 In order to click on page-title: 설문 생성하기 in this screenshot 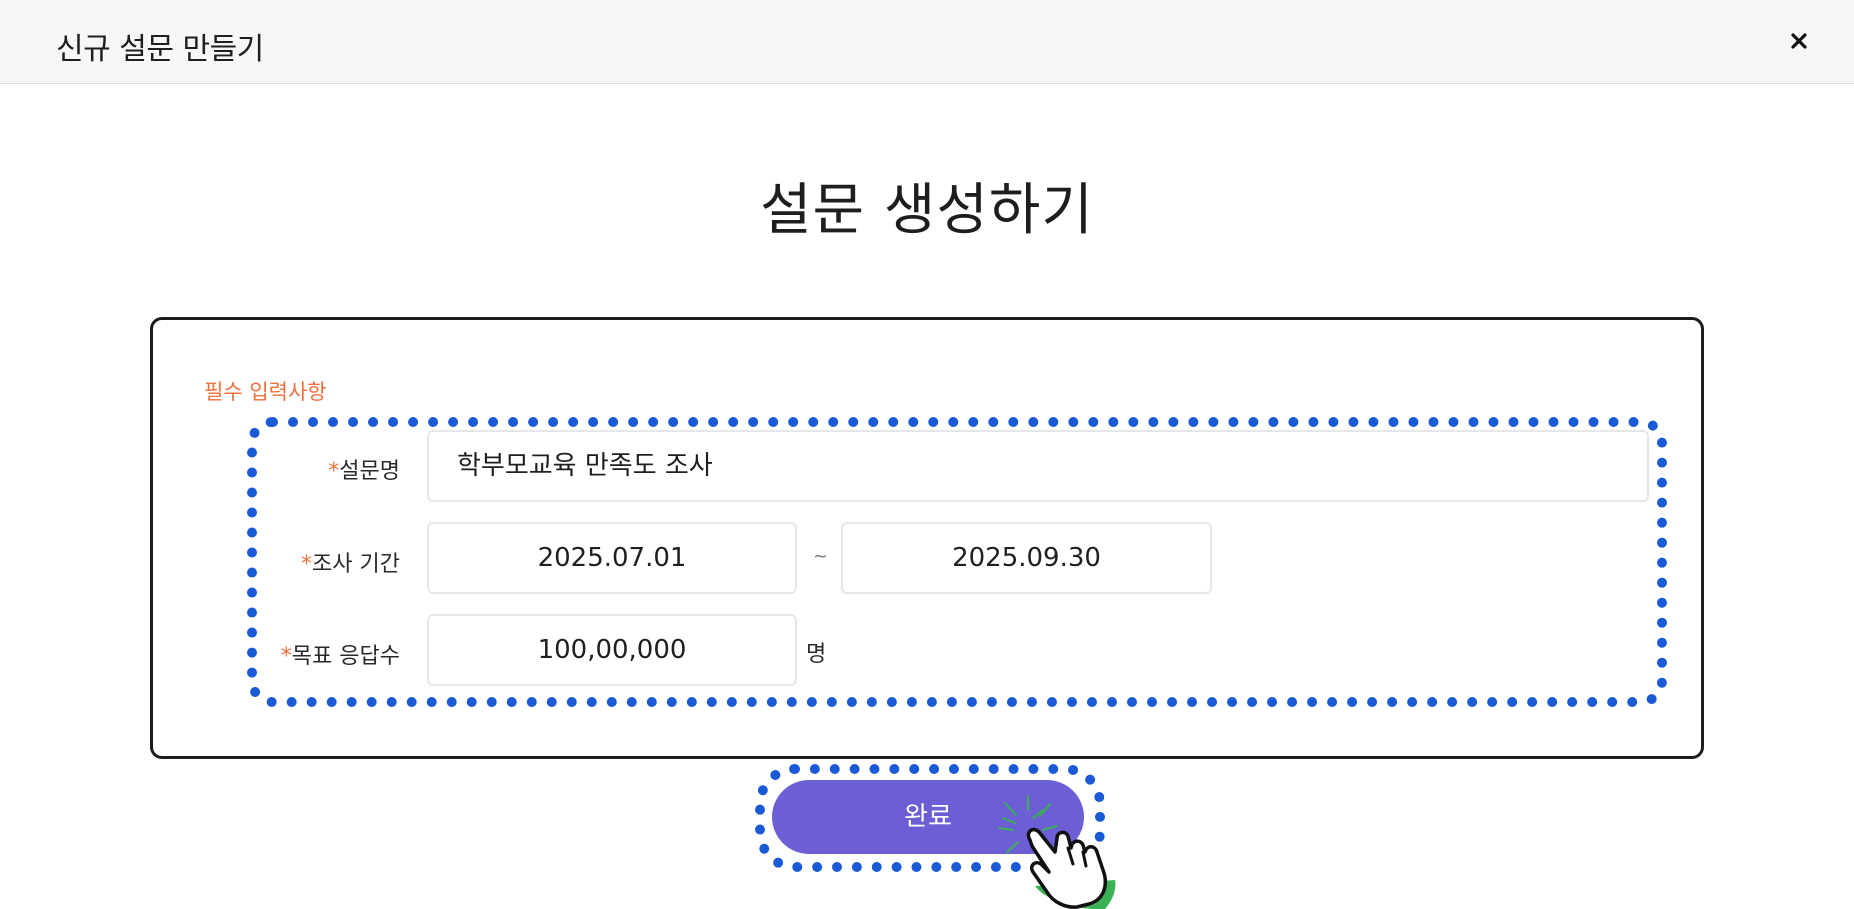, I will do `click(927, 210)`.